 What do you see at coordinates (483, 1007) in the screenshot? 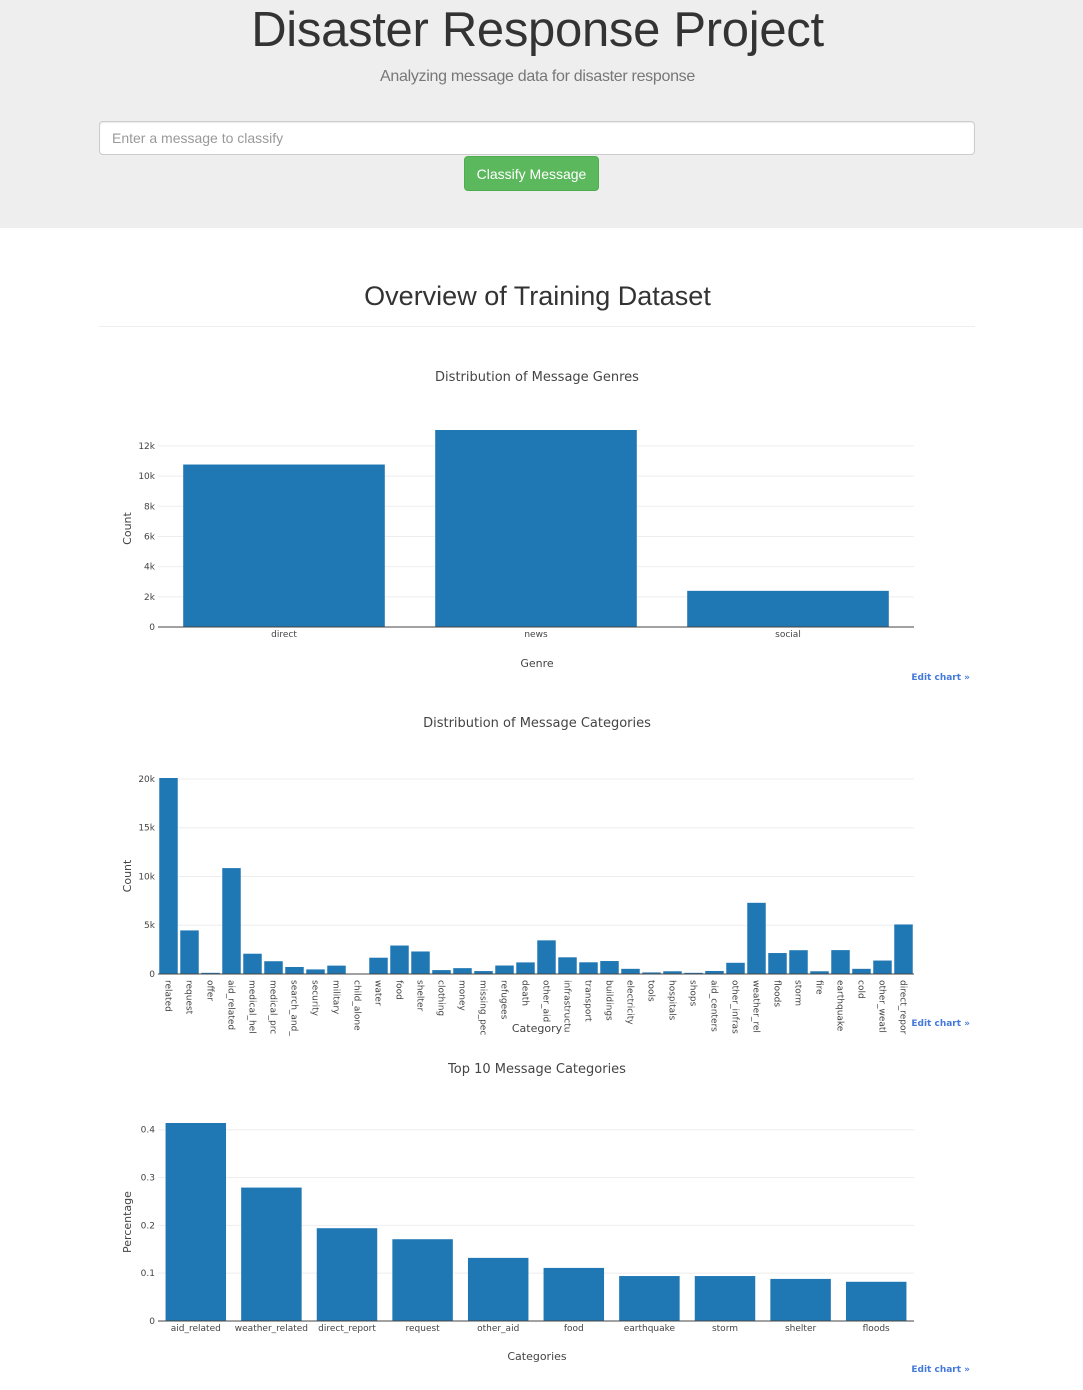
I see `x-tick-label: missing_pec` at bounding box center [483, 1007].